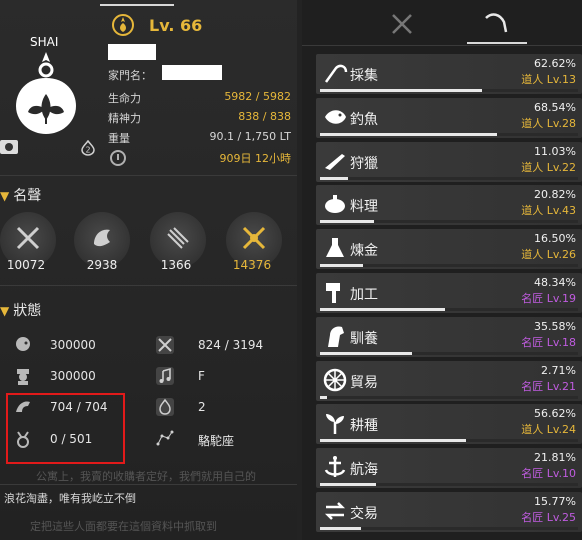  What do you see at coordinates (254, 238) in the screenshot?
I see `golden-swords-icon` at bounding box center [254, 238].